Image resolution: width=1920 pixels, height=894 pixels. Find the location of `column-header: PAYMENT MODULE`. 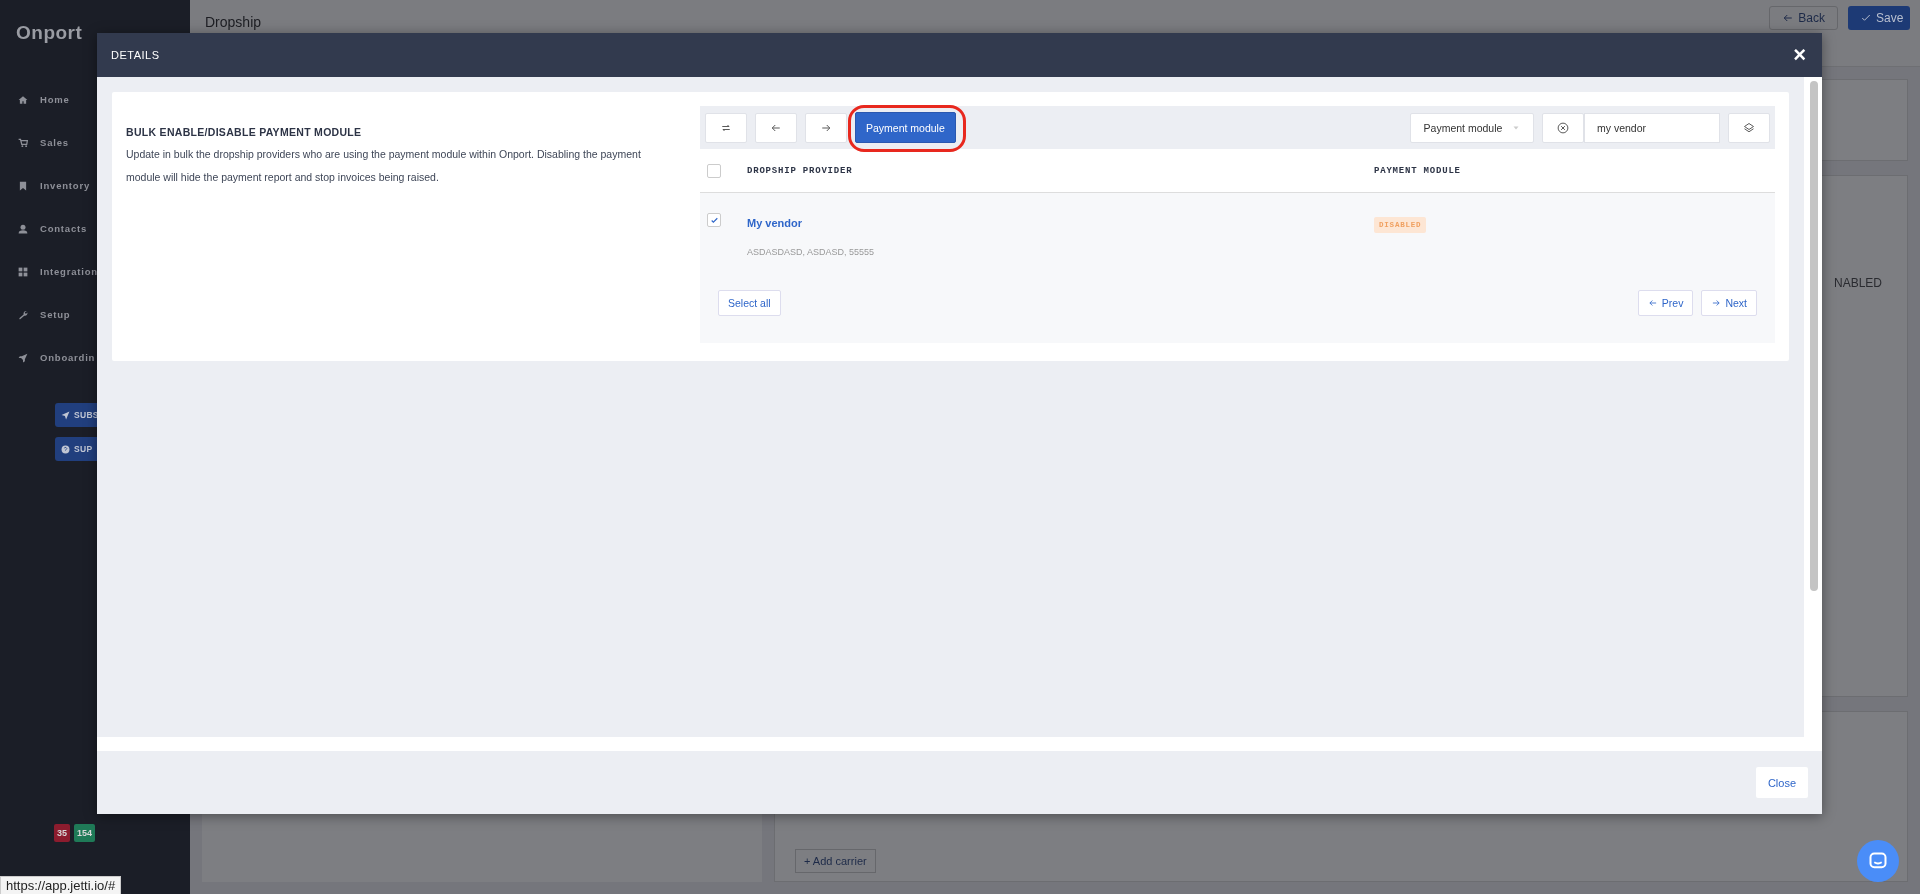

column-header: PAYMENT MODULE is located at coordinates (1417, 170).